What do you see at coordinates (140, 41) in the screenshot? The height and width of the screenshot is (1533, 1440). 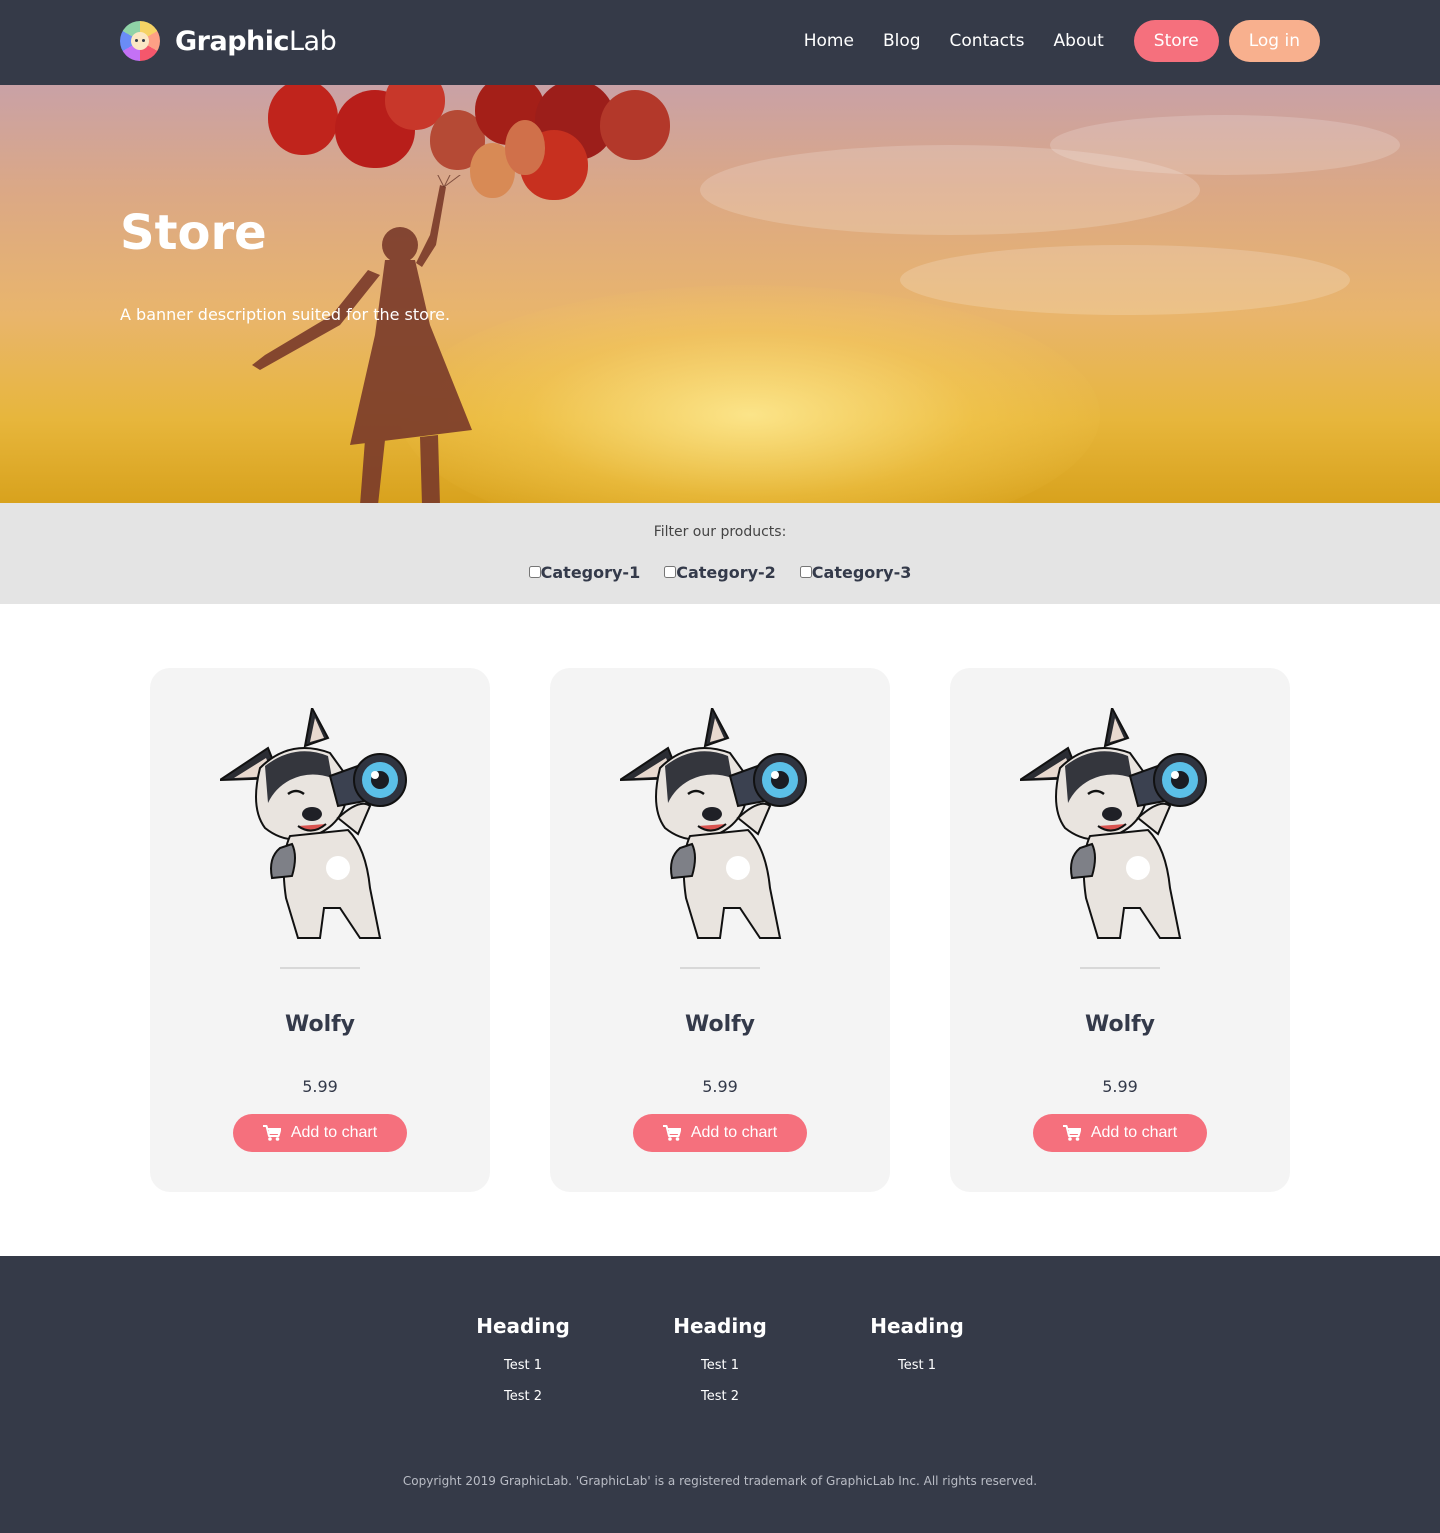 I see `logo-palette-icon` at bounding box center [140, 41].